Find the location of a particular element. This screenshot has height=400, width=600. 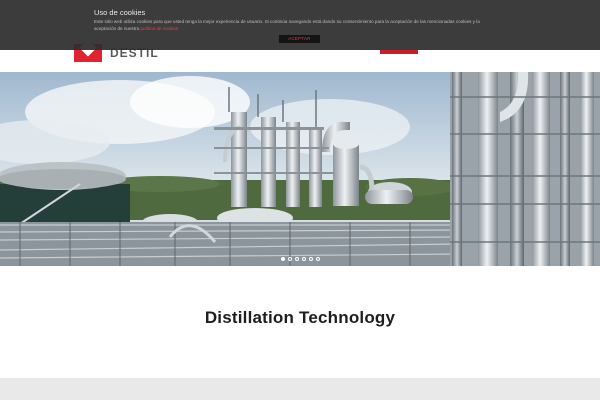

cookie-policy-link: política de cookies is located at coordinates (159, 28).